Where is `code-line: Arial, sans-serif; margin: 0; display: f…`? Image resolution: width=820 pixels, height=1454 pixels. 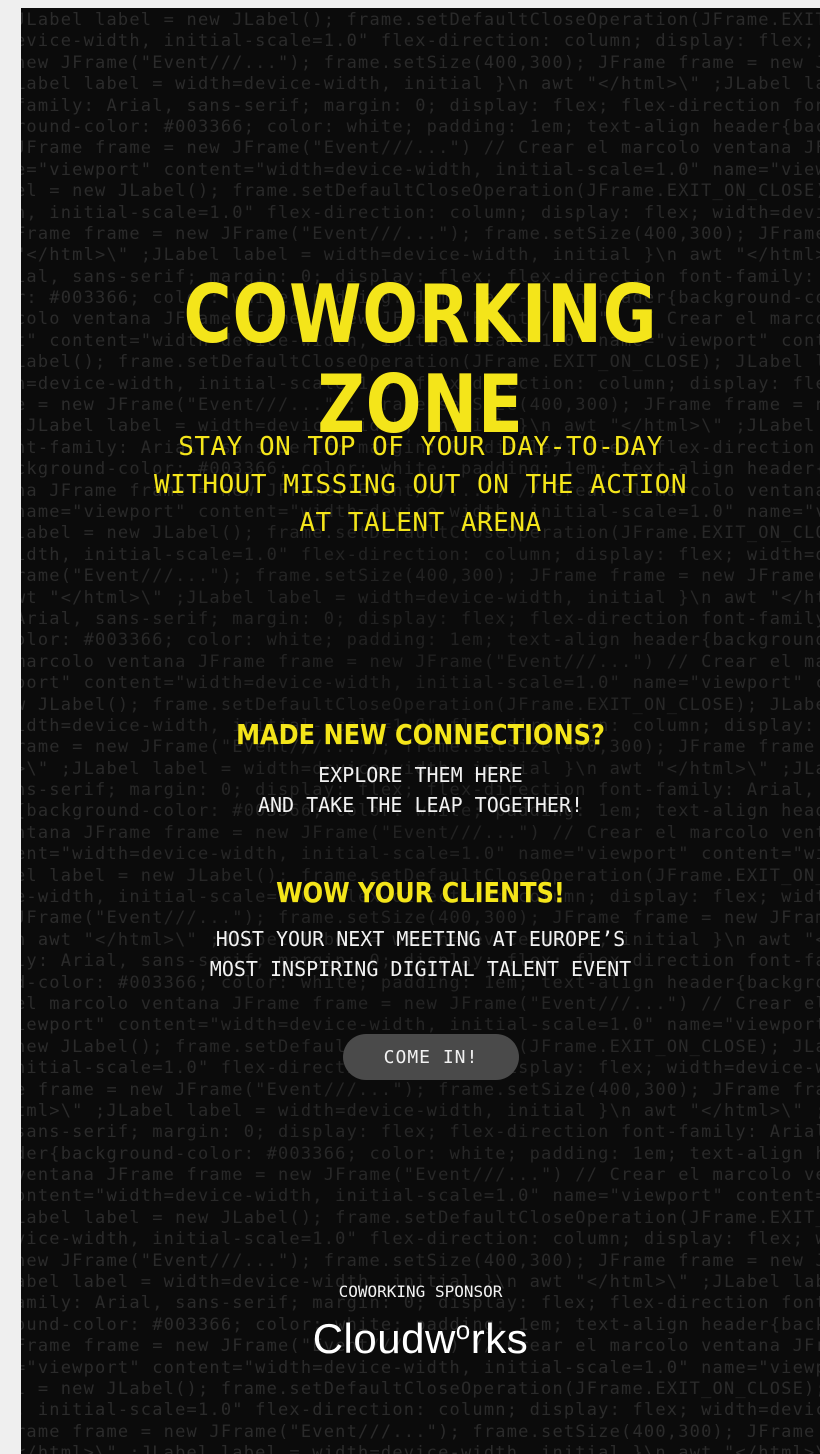 code-line: Arial, sans-serif; margin: 0; display: f… is located at coordinates (420, 618).